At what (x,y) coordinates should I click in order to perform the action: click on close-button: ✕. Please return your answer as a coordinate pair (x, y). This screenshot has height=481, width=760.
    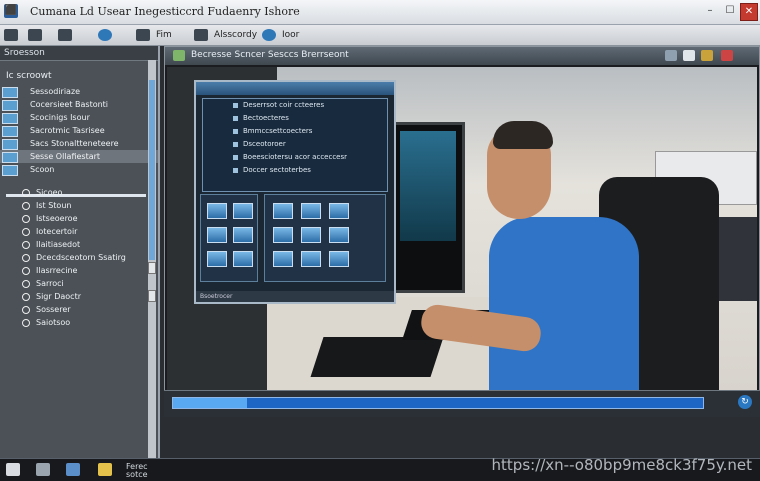
    Looking at the image, I should click on (749, 12).